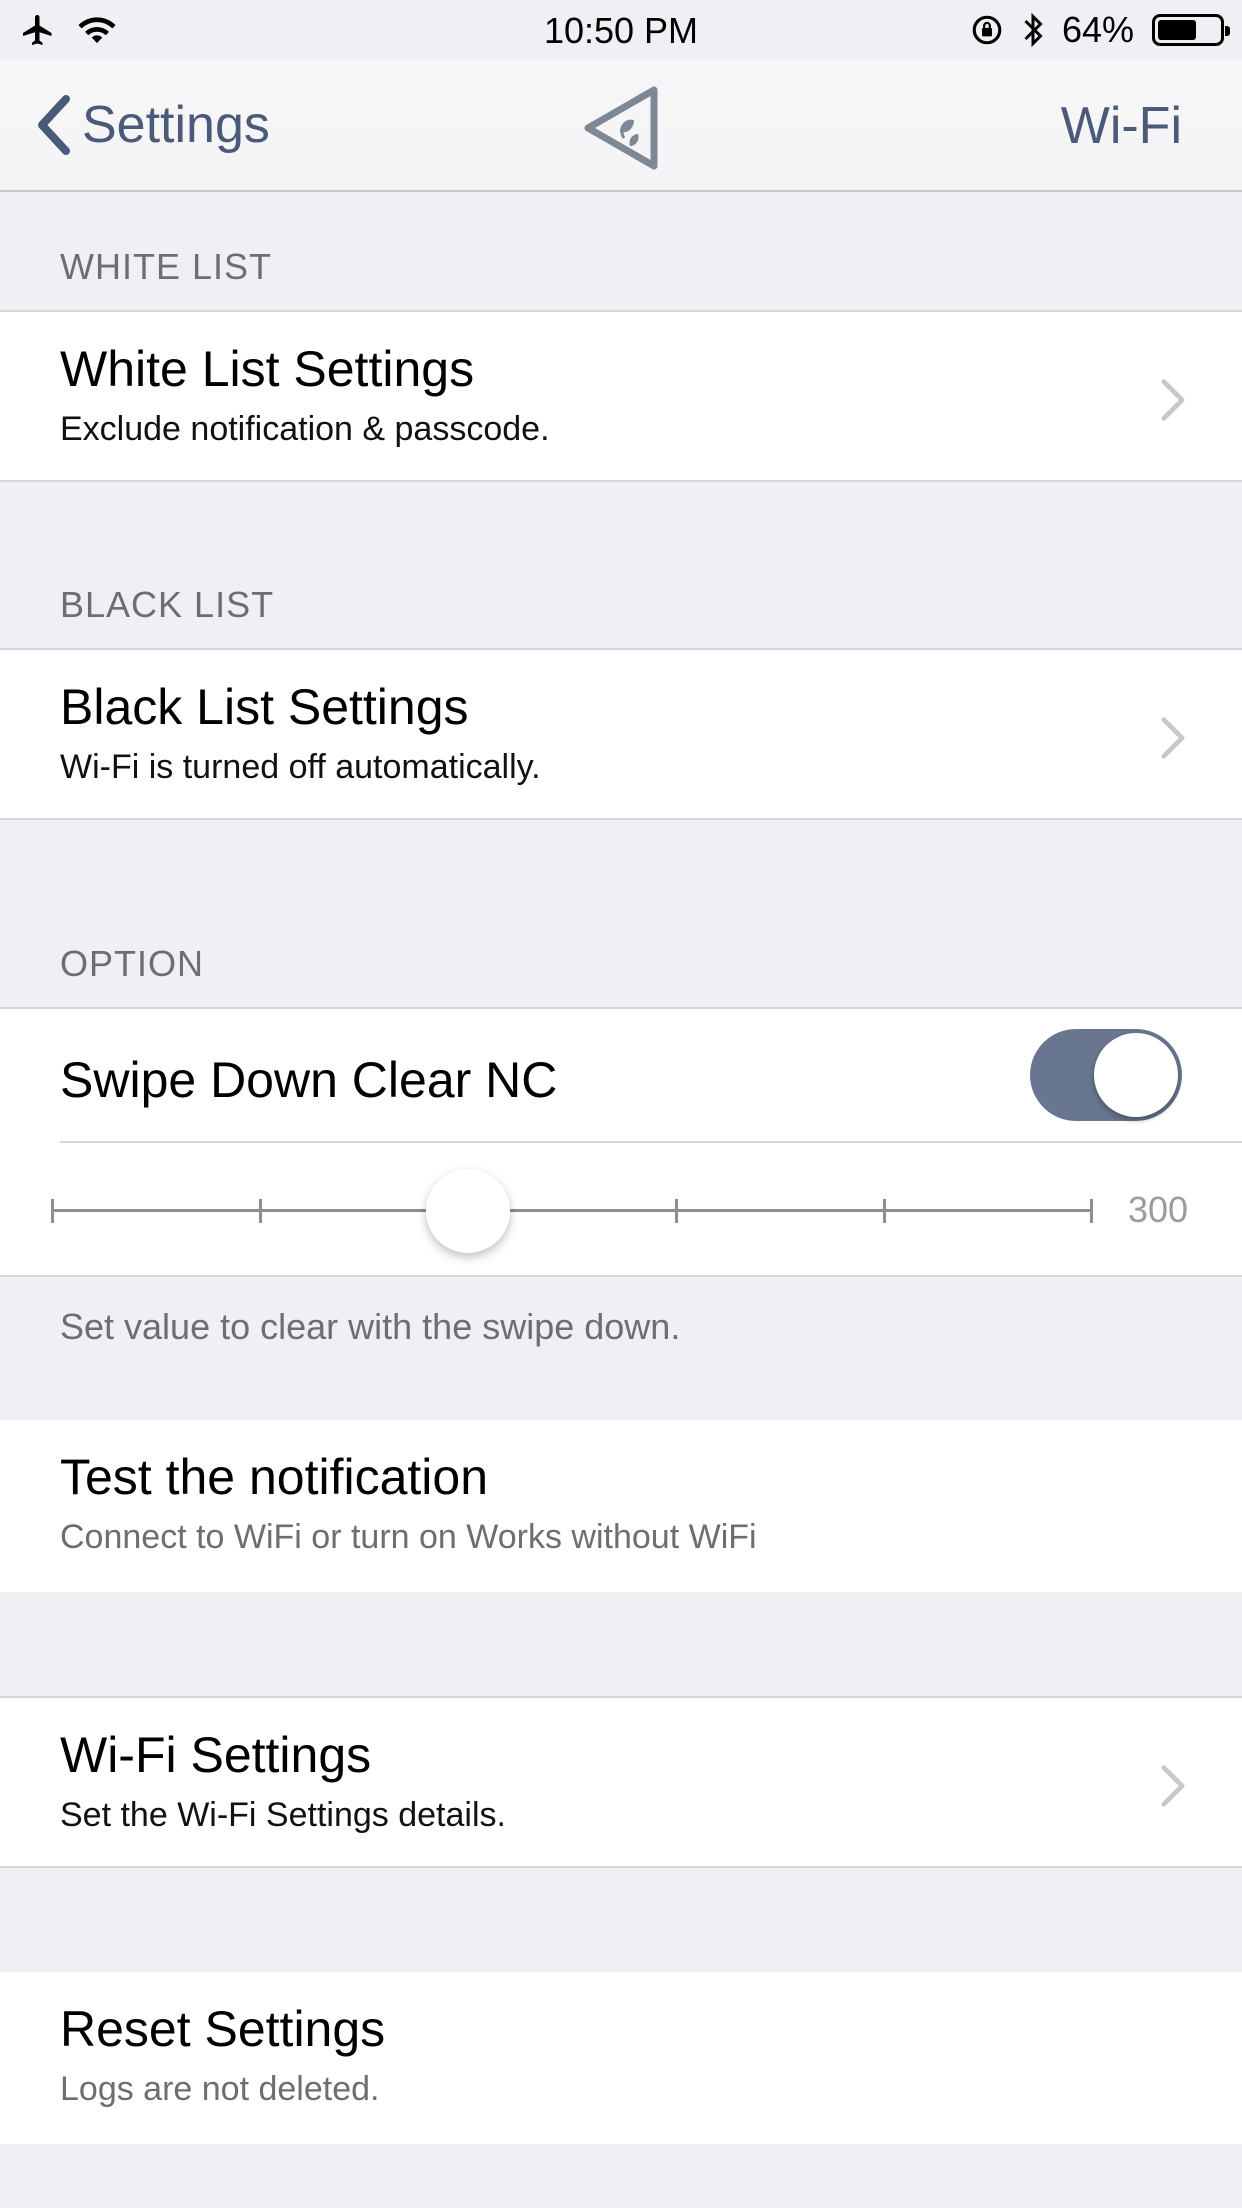  I want to click on airplane-icon, so click(37, 30).